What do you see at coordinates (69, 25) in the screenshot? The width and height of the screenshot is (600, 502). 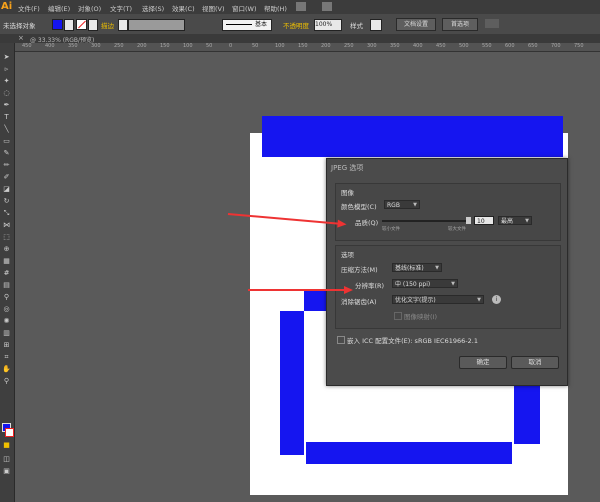 I see `fill-dropdown` at bounding box center [69, 25].